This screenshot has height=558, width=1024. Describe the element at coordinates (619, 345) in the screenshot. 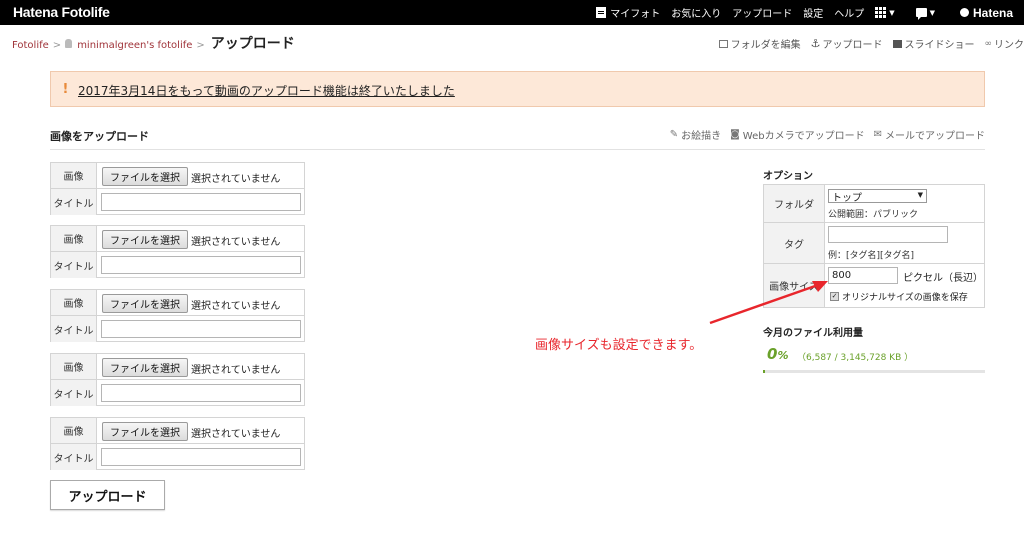

I see `annotation-text: 画像サイズも設定できます。` at that location.